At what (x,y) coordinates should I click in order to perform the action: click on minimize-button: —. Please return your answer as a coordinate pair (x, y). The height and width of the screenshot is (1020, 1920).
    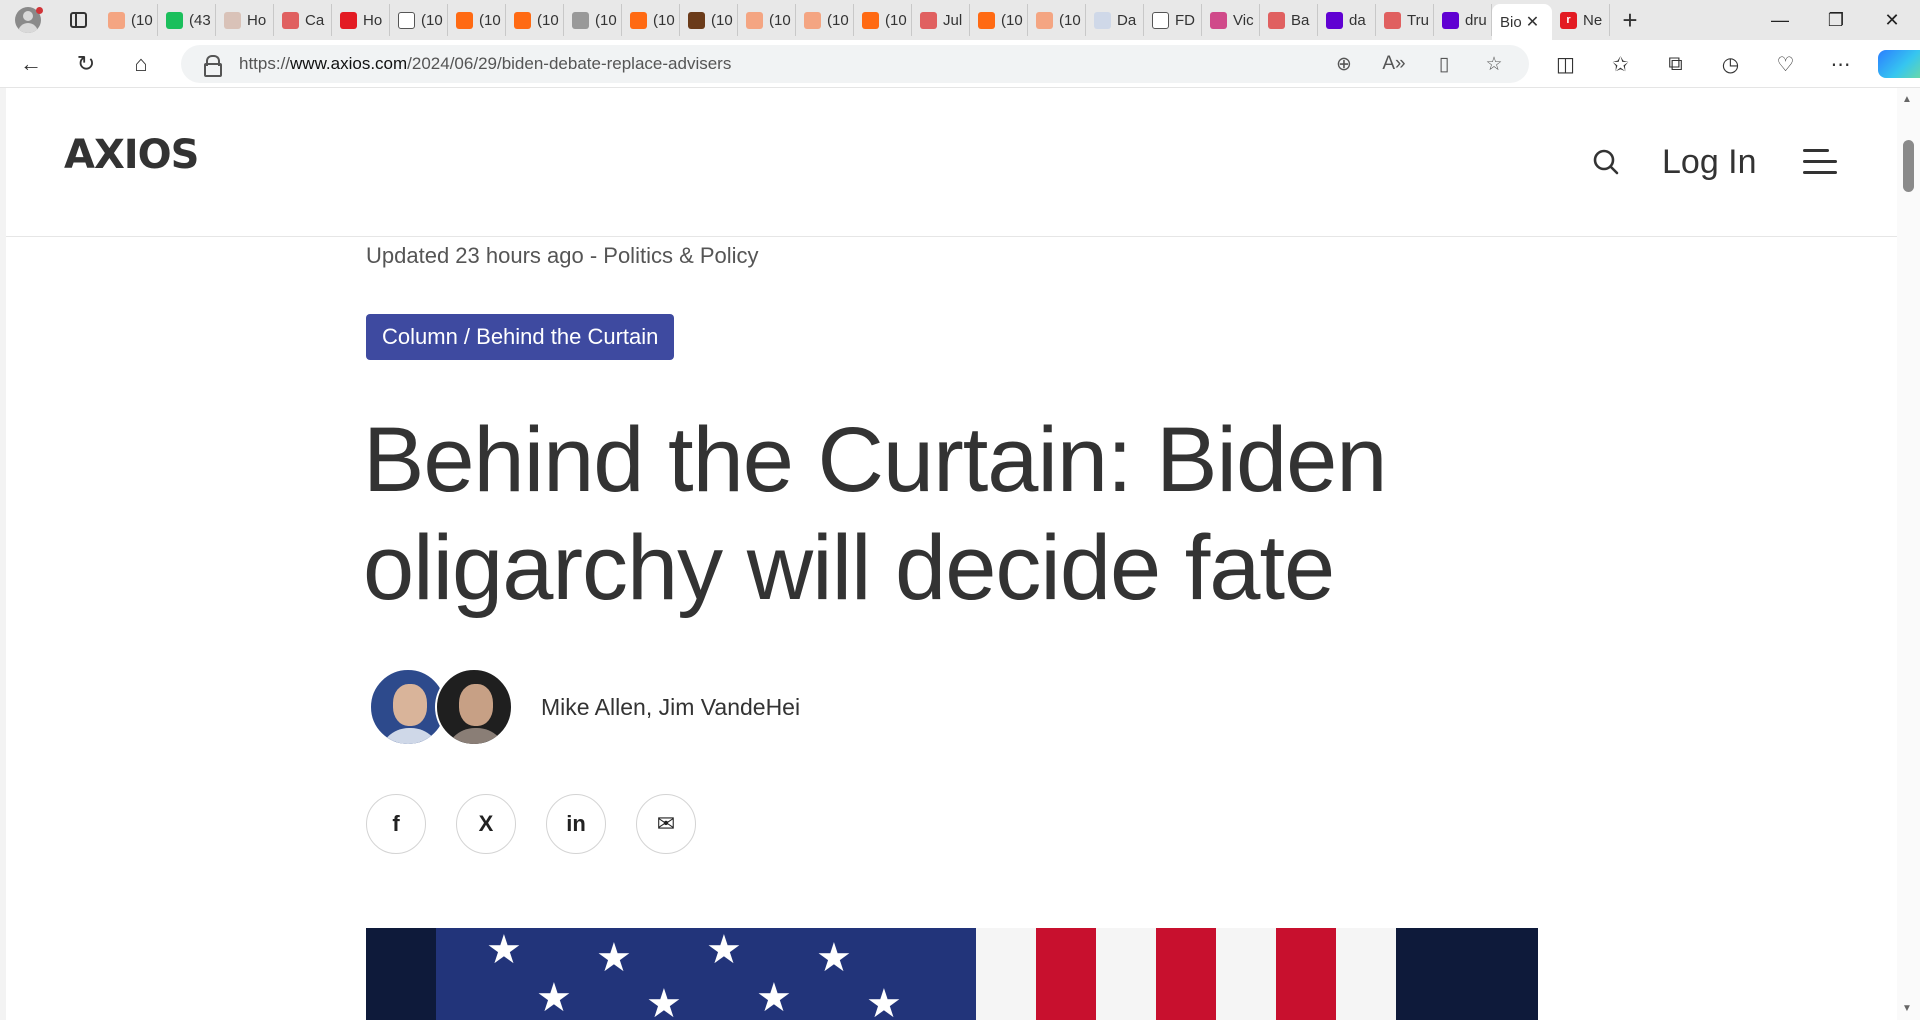
    Looking at the image, I should click on (1780, 20).